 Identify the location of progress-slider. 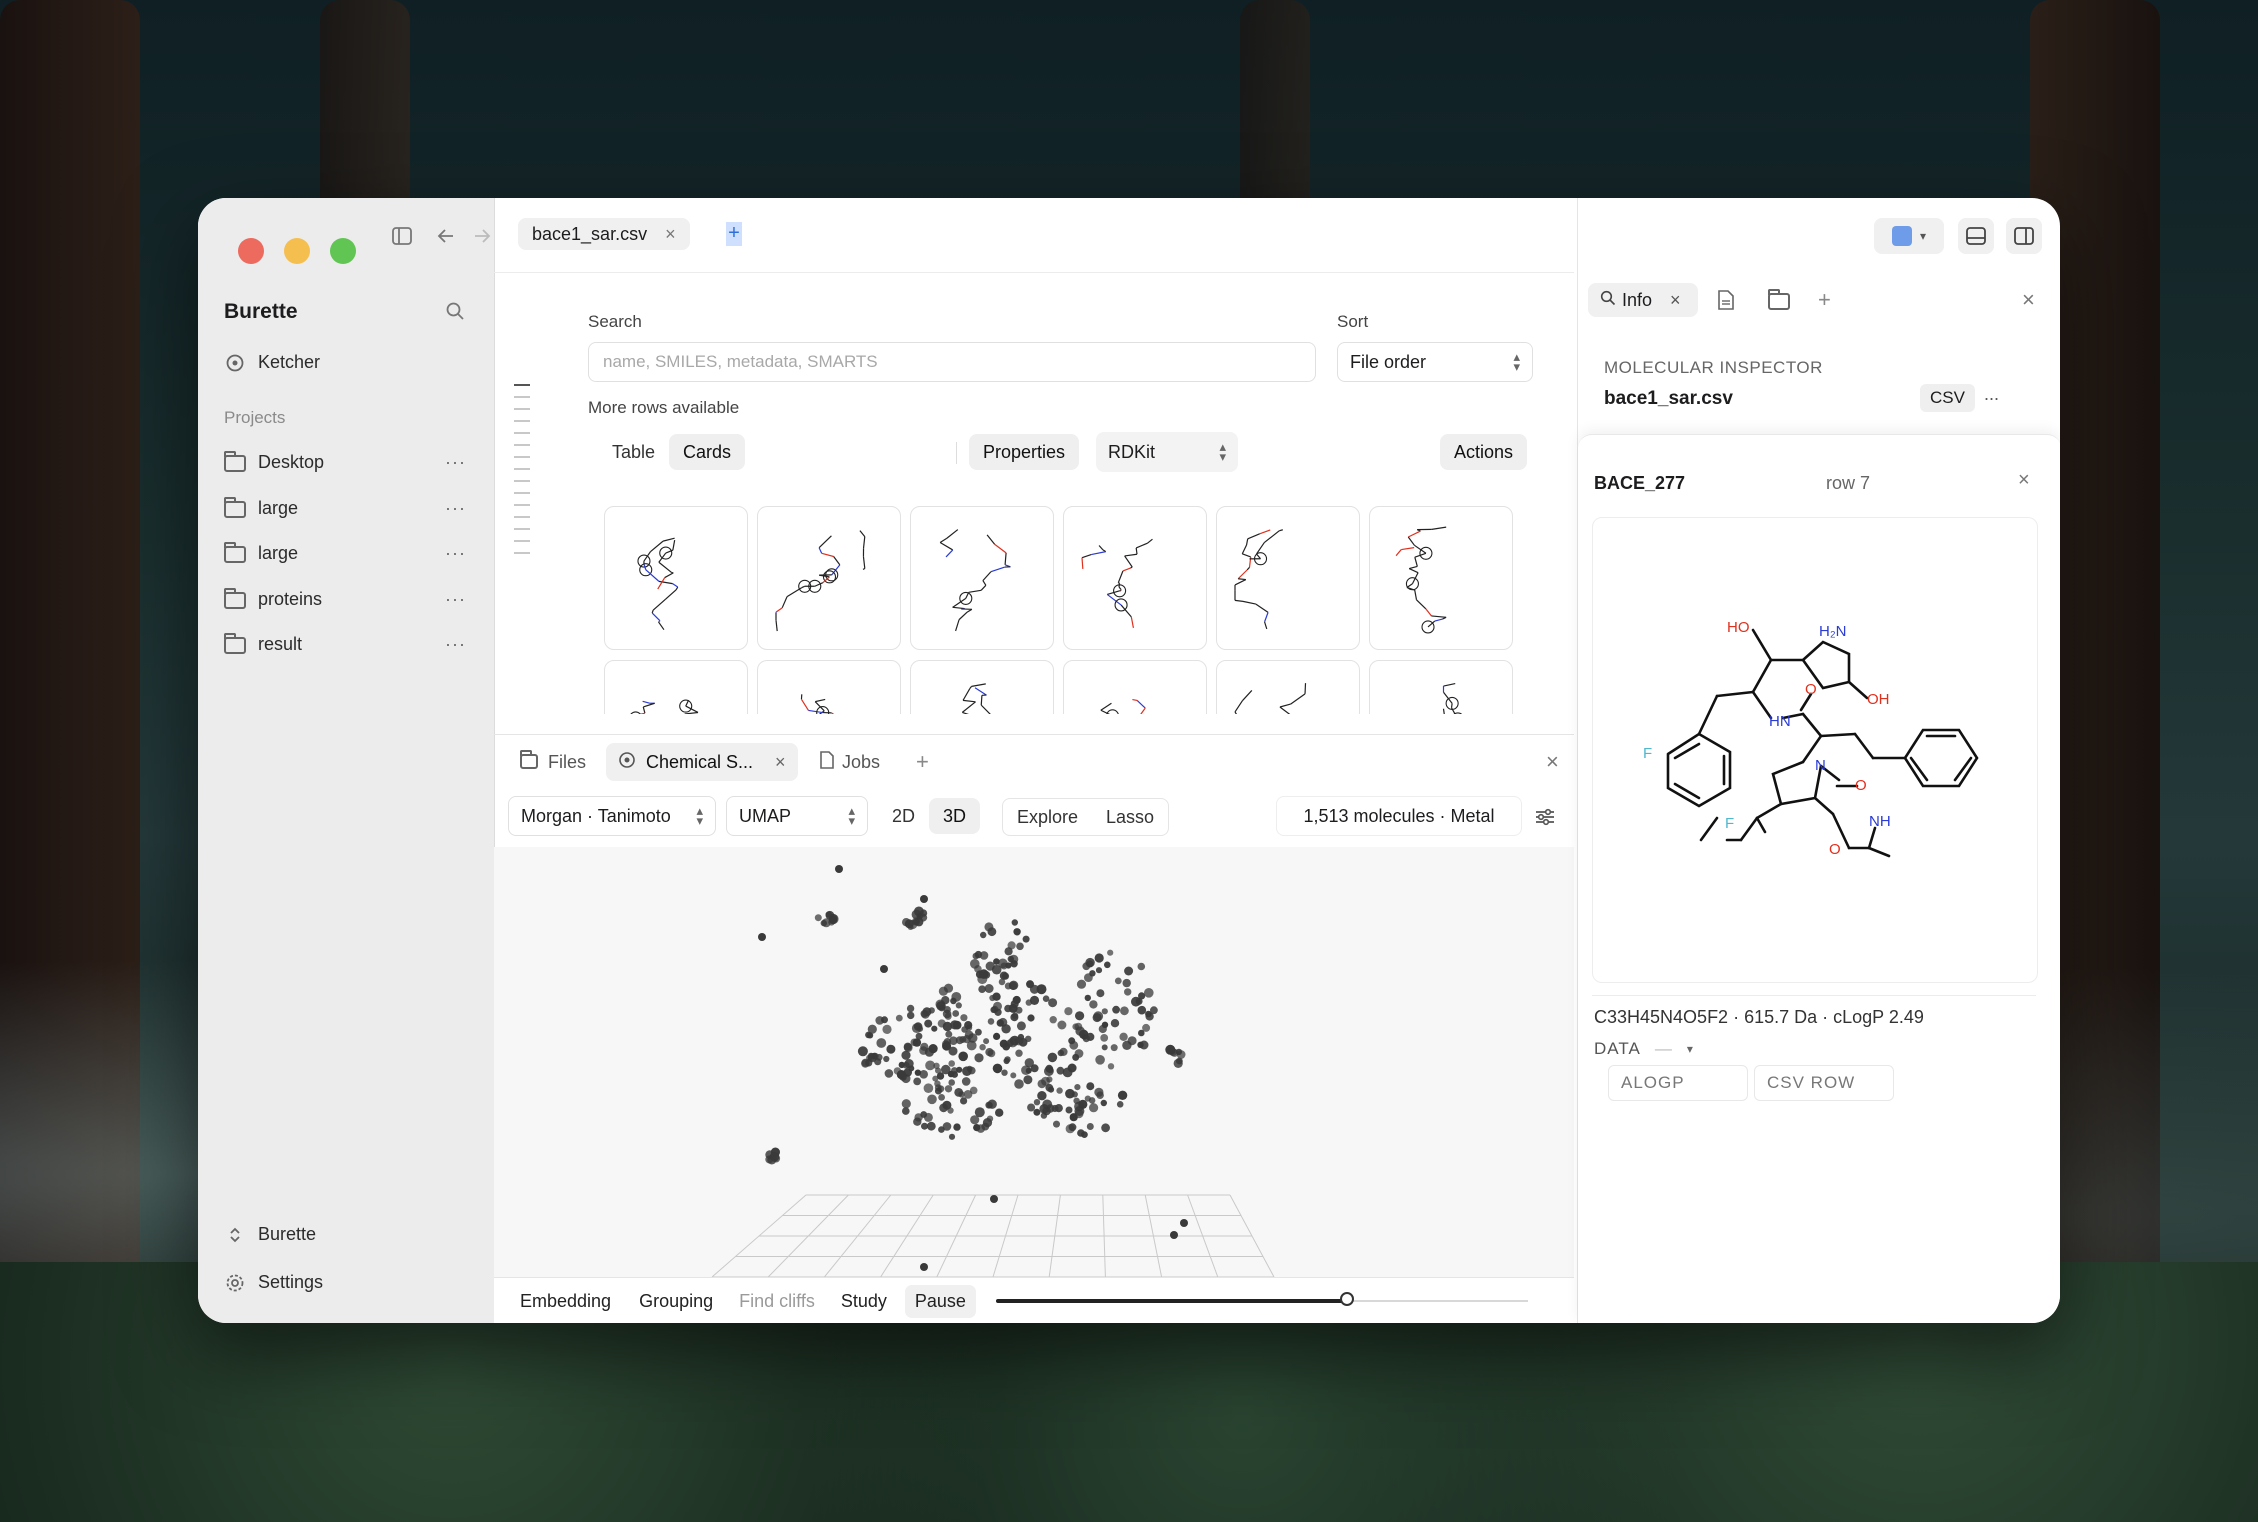
(1261, 1299).